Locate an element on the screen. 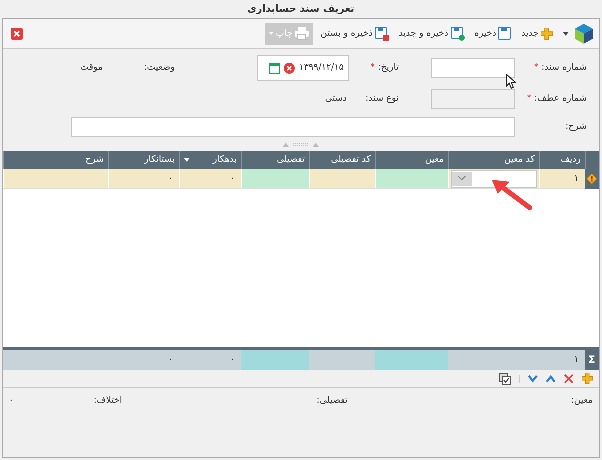  add-icon is located at coordinates (587, 378).